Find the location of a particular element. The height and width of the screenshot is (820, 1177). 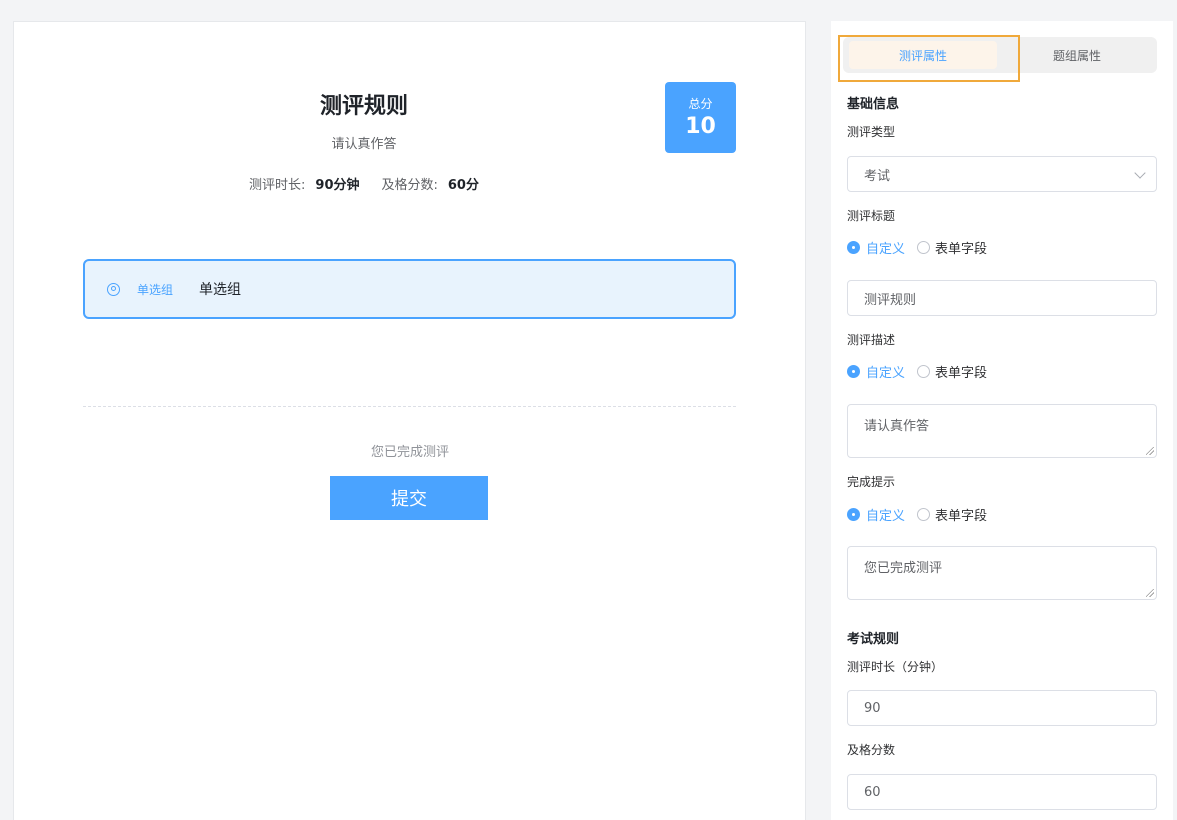

complete-textarea: 您已完成测评 is located at coordinates (1002, 573).